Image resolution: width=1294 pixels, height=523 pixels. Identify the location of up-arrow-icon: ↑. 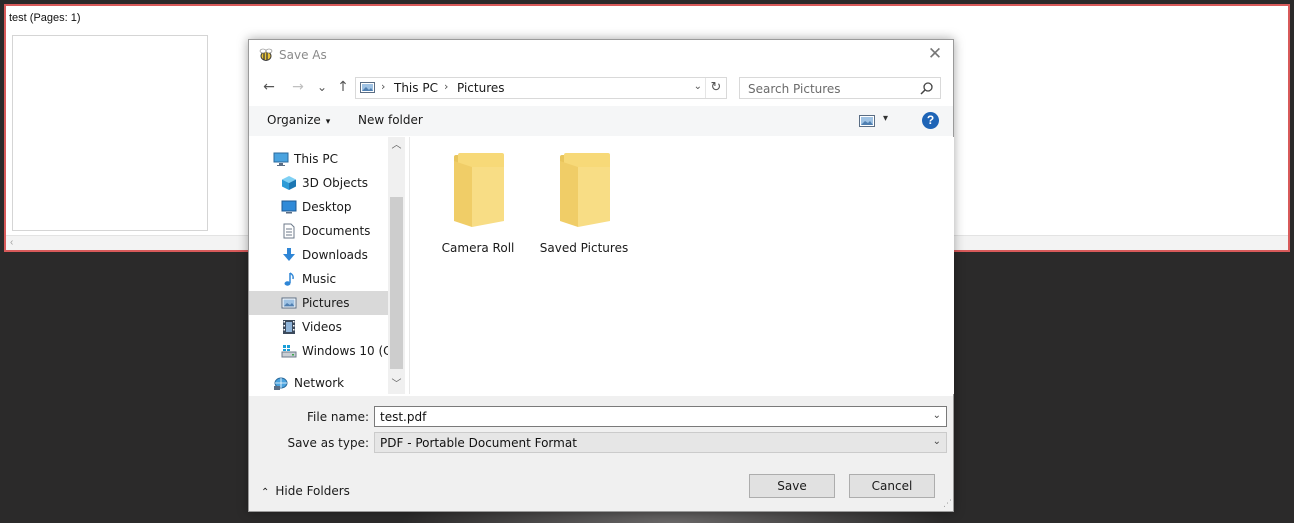
(343, 87).